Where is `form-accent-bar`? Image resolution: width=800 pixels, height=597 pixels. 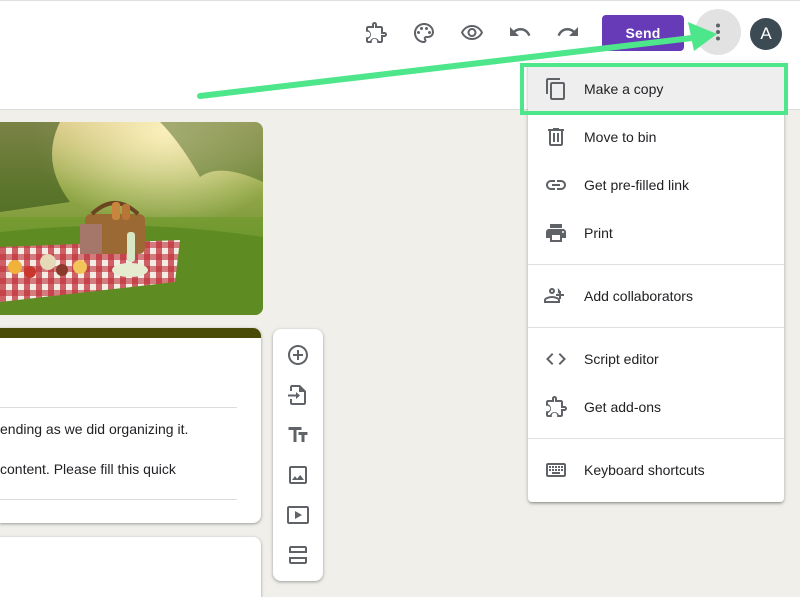
form-accent-bar is located at coordinates (130, 333).